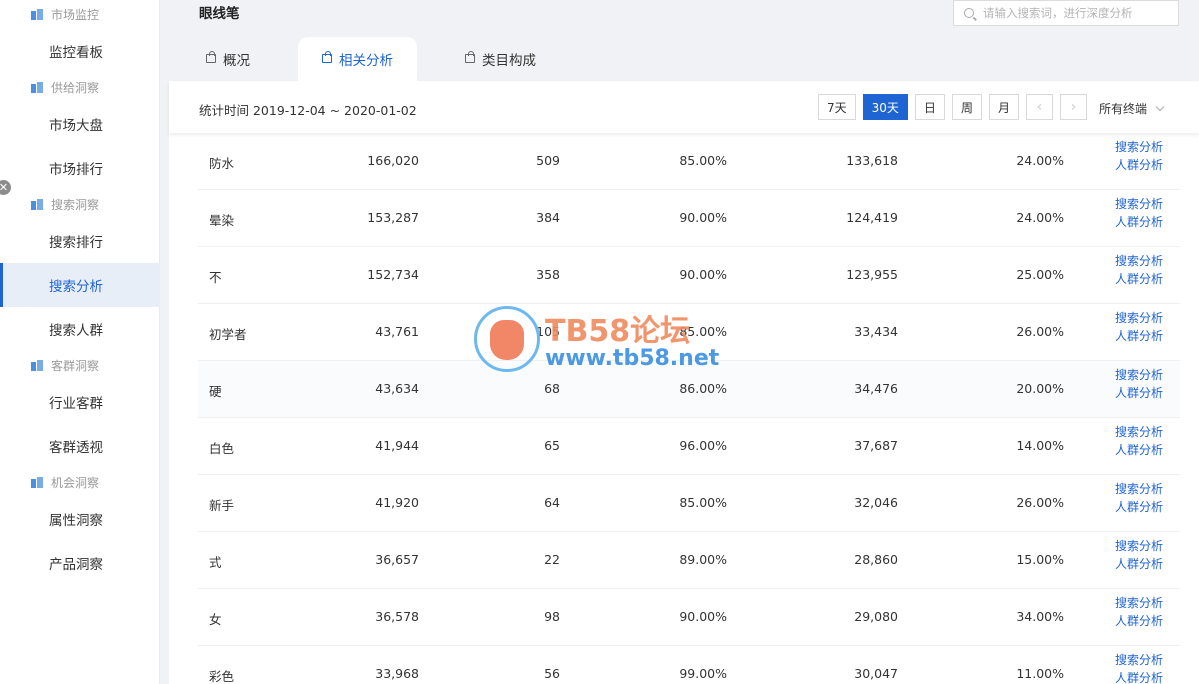 The width and height of the screenshot is (1199, 684). Describe the element at coordinates (397, 616) in the screenshot. I see `value-cell: 36,578` at that location.